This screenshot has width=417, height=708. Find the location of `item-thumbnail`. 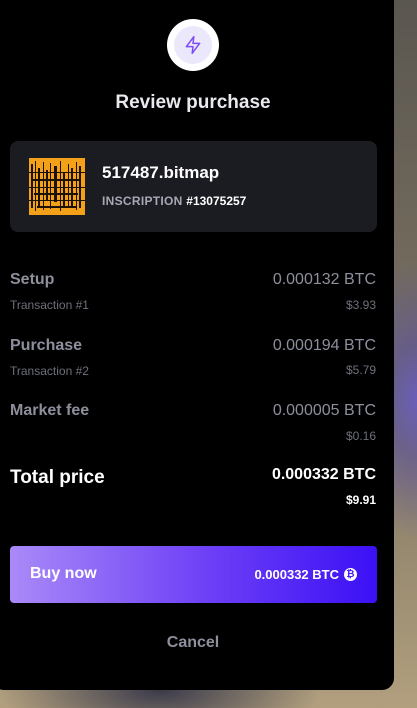

item-thumbnail is located at coordinates (57, 186).